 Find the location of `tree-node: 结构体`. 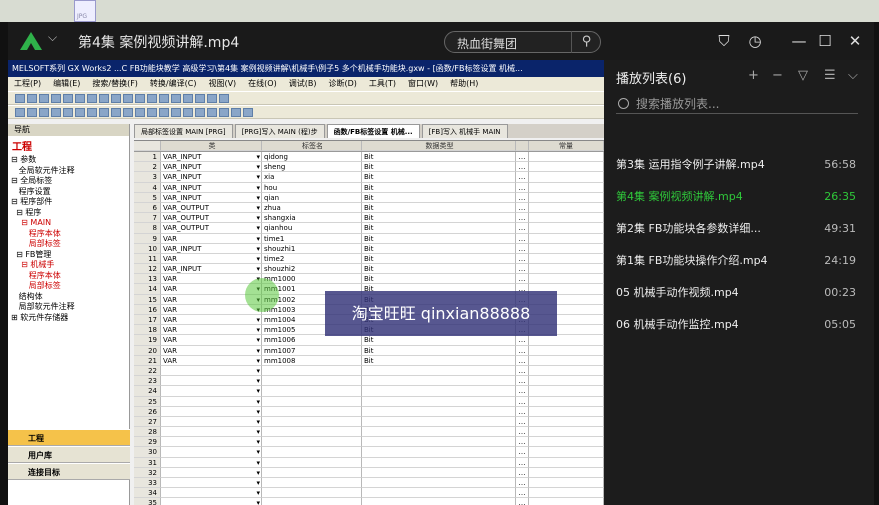

tree-node: 结构体 is located at coordinates (70, 297).